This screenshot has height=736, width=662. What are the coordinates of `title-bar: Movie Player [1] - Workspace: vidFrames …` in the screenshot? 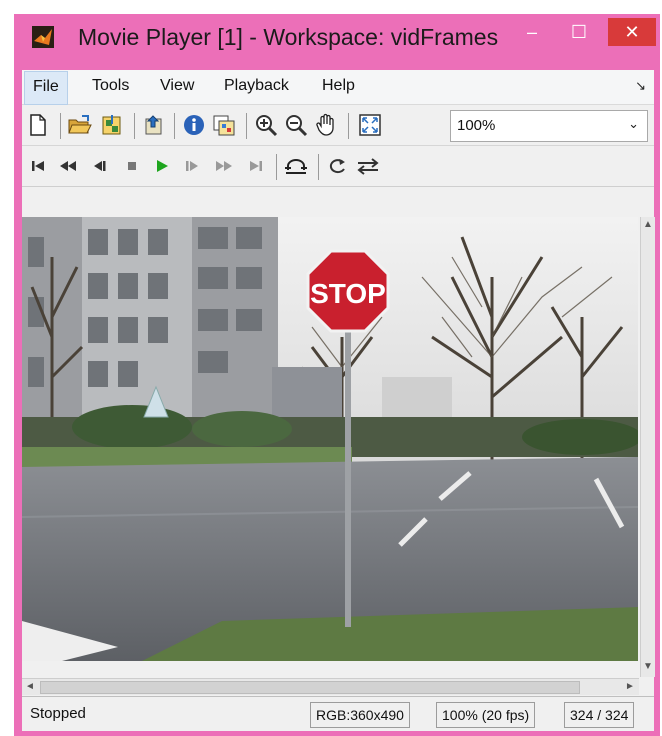 It's located at (337, 40).